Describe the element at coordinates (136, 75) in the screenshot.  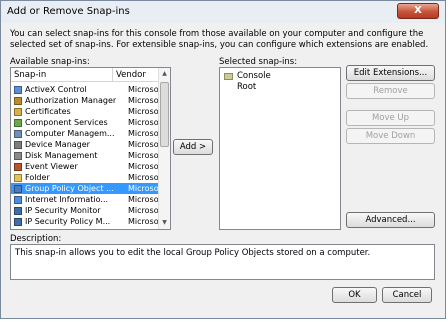
I see `column-header-vendor: Vendor` at that location.